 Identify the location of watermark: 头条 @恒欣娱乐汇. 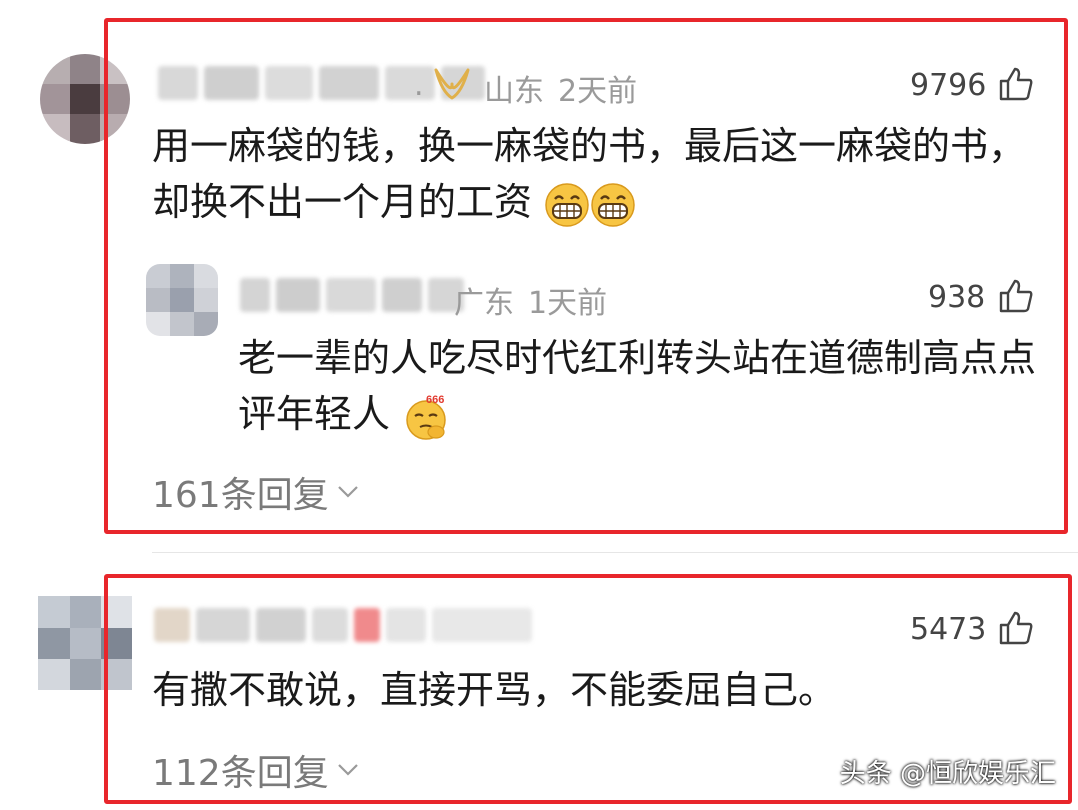
(947, 774).